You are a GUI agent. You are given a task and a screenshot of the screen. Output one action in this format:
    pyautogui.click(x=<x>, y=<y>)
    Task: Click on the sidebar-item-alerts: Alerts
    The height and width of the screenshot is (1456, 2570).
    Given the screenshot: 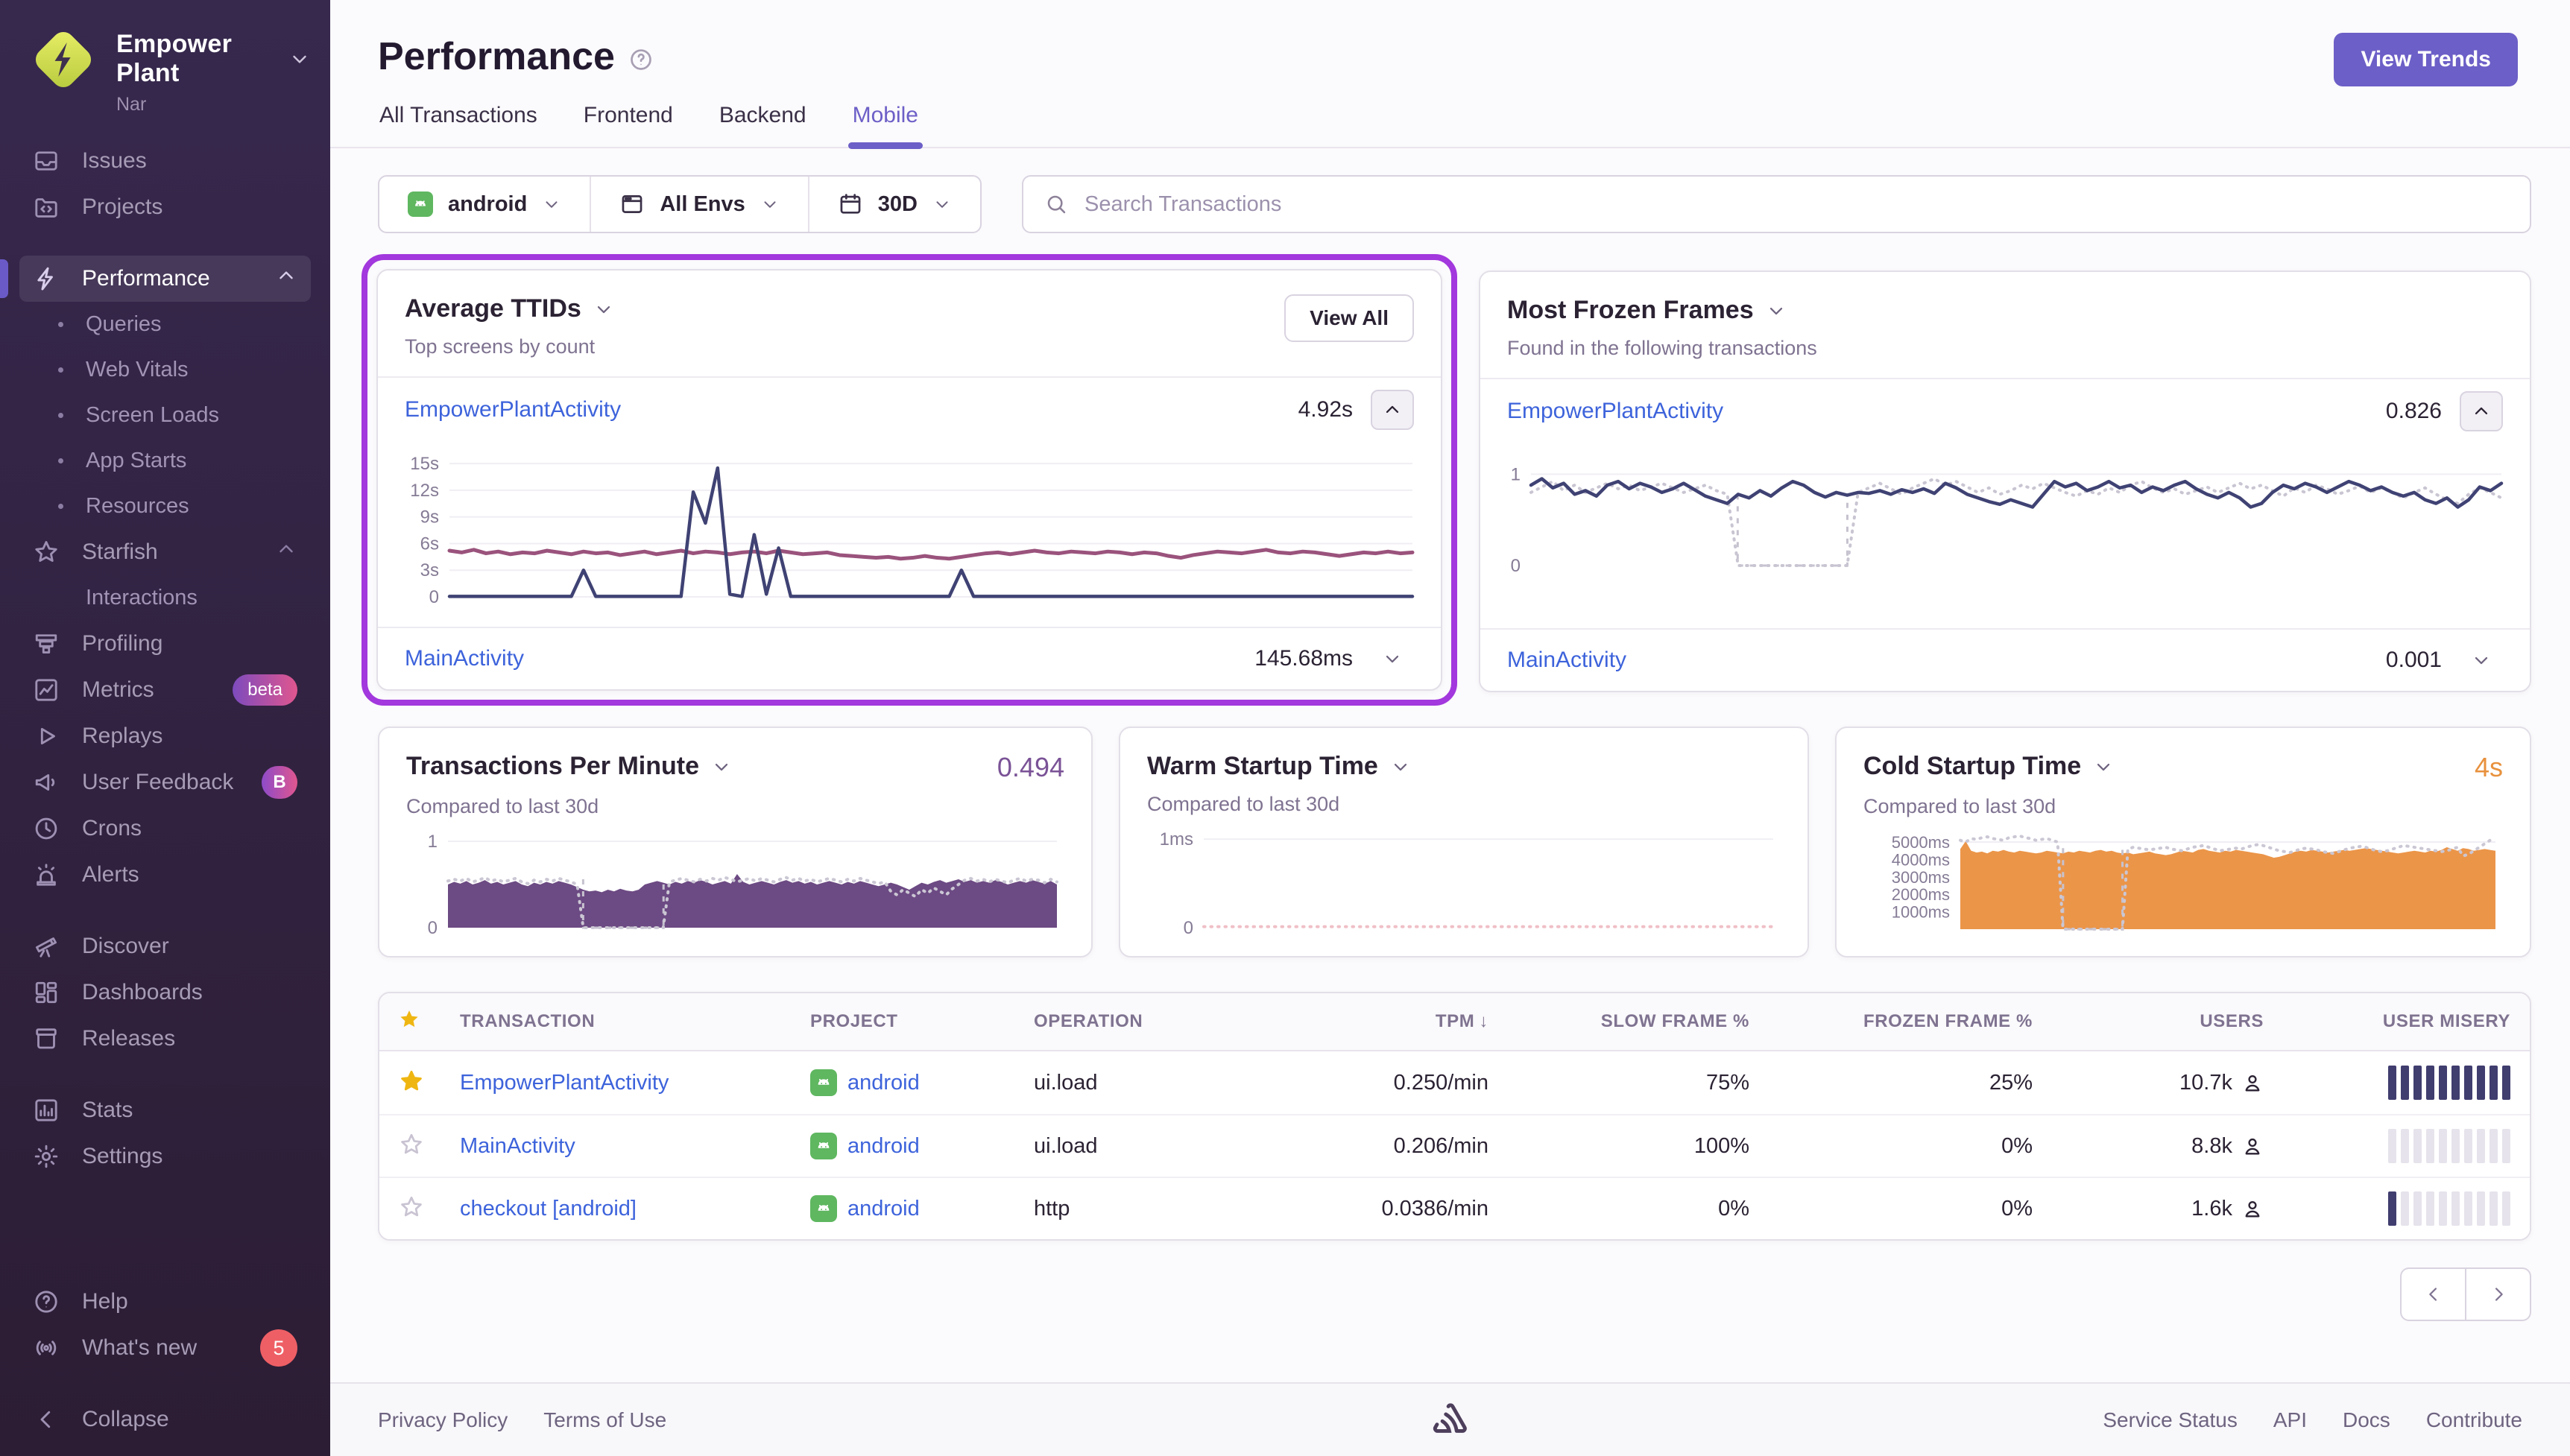 What is the action you would take?
    pyautogui.click(x=165, y=875)
    